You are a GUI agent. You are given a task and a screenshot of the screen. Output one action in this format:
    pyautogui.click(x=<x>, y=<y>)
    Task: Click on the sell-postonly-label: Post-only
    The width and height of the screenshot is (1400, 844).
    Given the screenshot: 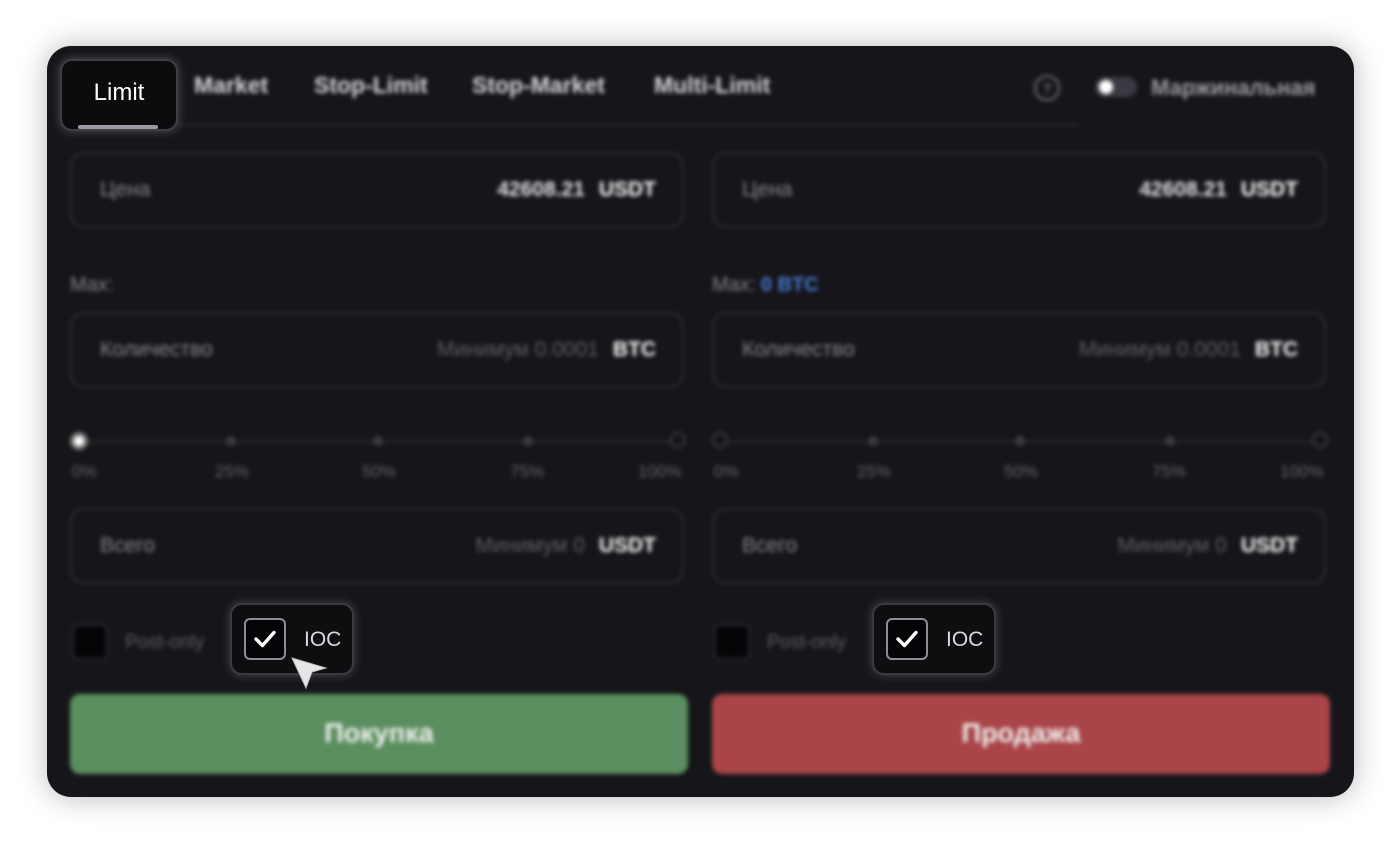 What is the action you would take?
    pyautogui.click(x=807, y=642)
    